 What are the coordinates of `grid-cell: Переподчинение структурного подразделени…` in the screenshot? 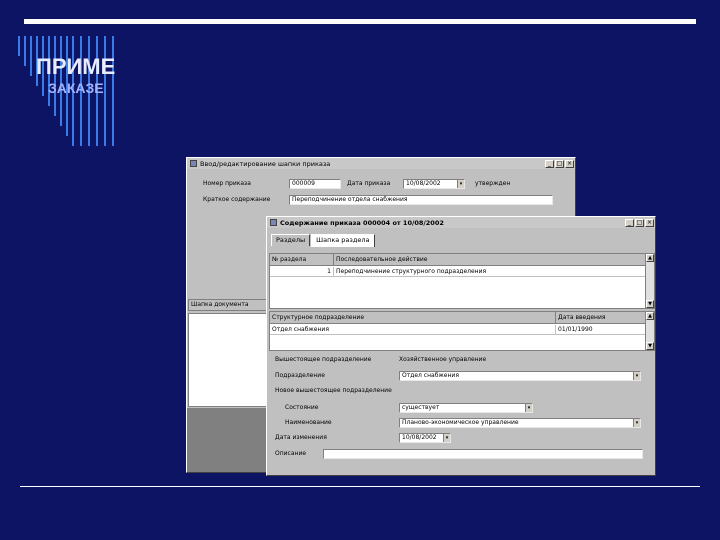 It's located at (490, 272).